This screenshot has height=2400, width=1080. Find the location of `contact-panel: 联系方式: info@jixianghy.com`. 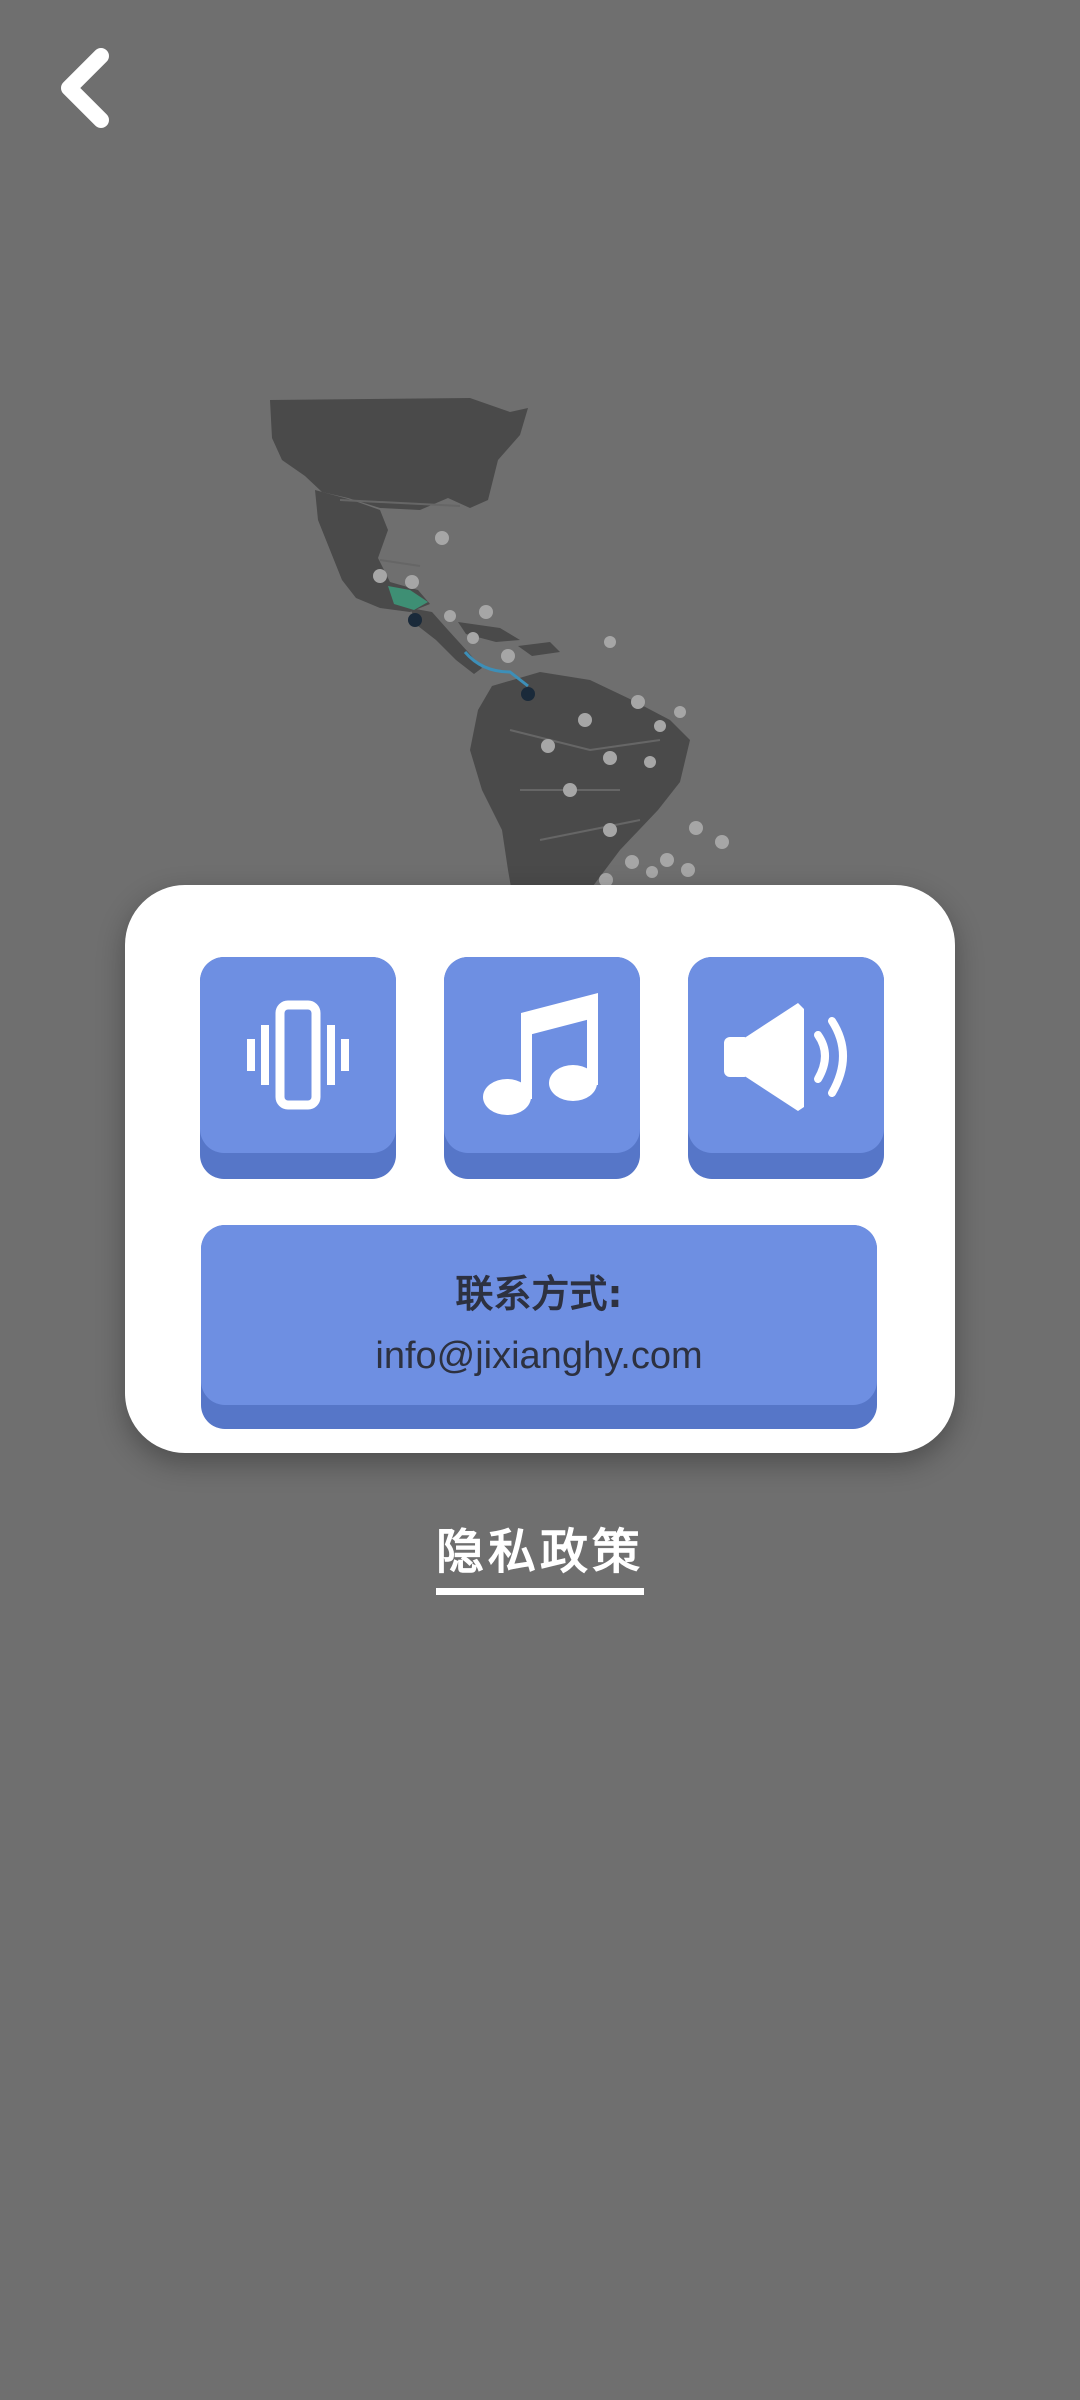

contact-panel: 联系方式: info@jixianghy.com is located at coordinates (539, 1327).